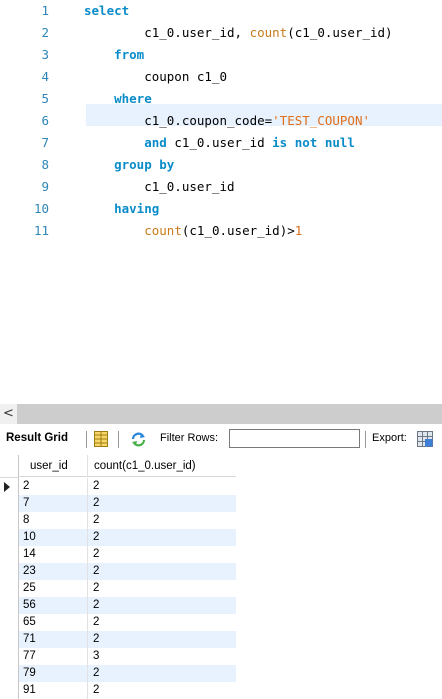 This screenshot has height=699, width=442. I want to click on table-row: 10 2, so click(118, 537).